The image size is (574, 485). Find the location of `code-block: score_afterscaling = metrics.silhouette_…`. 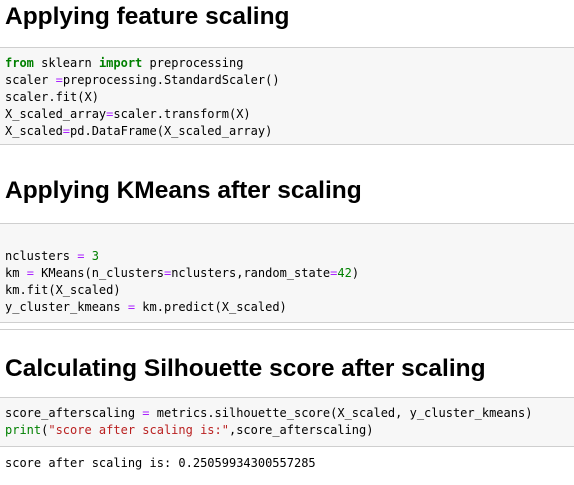

code-block: score_afterscaling = metrics.silhouette_… is located at coordinates (268, 422).